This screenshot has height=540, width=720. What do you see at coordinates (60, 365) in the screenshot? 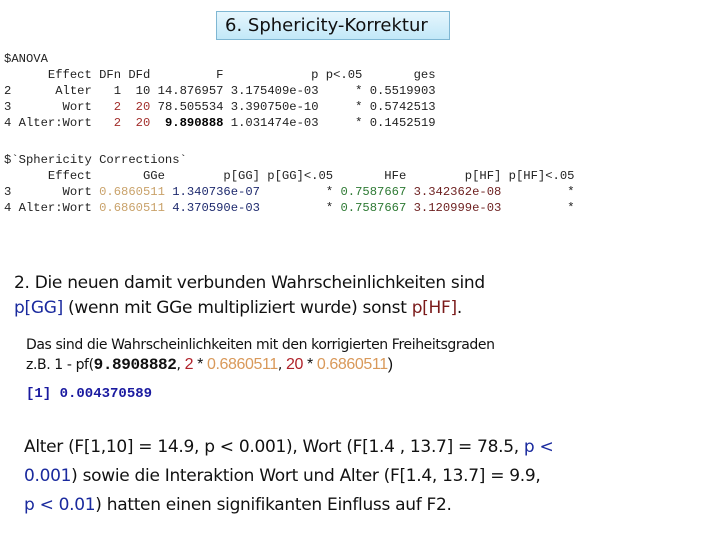
I see `pf-call-prefix: z.B. 1 - pf(` at bounding box center [60, 365].